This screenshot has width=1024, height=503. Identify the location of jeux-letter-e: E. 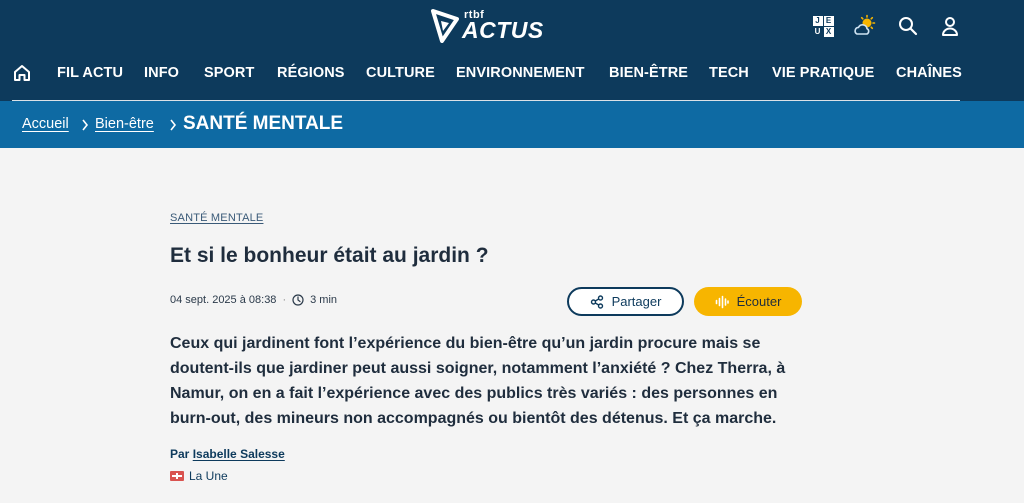
(828, 20).